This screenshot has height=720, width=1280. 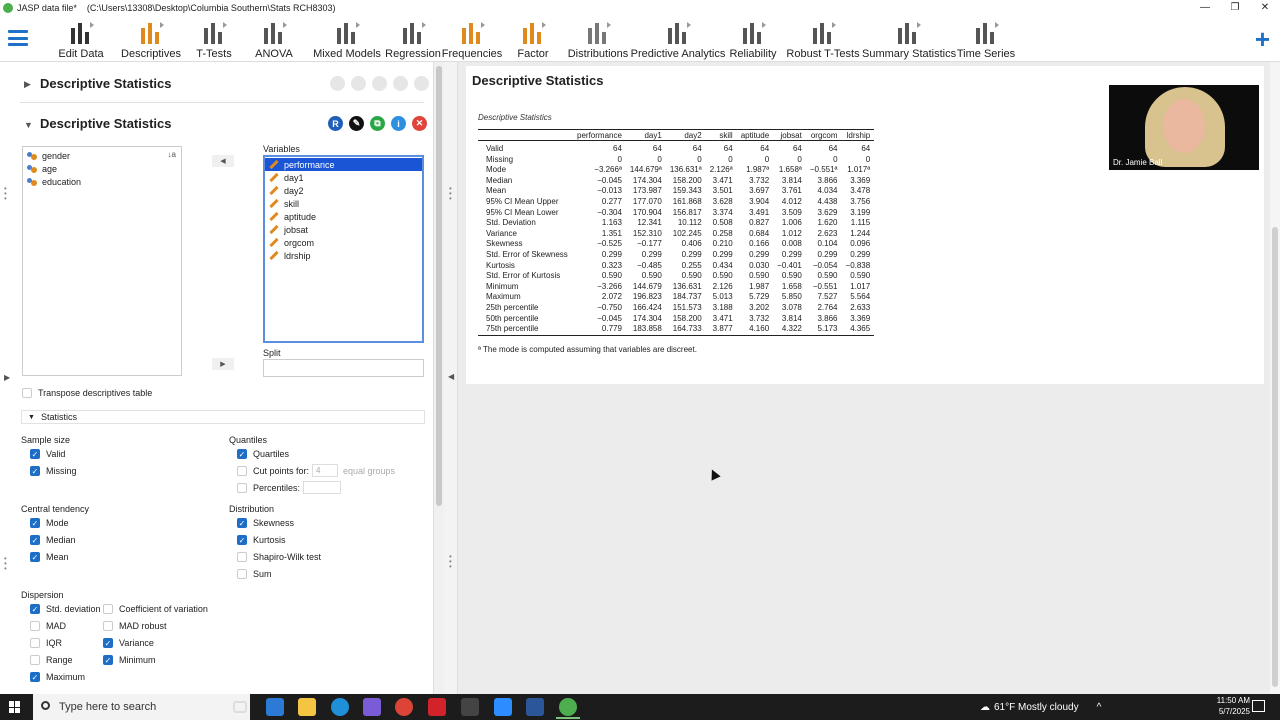 I want to click on source-variable-item: gender, so click(x=102, y=155).